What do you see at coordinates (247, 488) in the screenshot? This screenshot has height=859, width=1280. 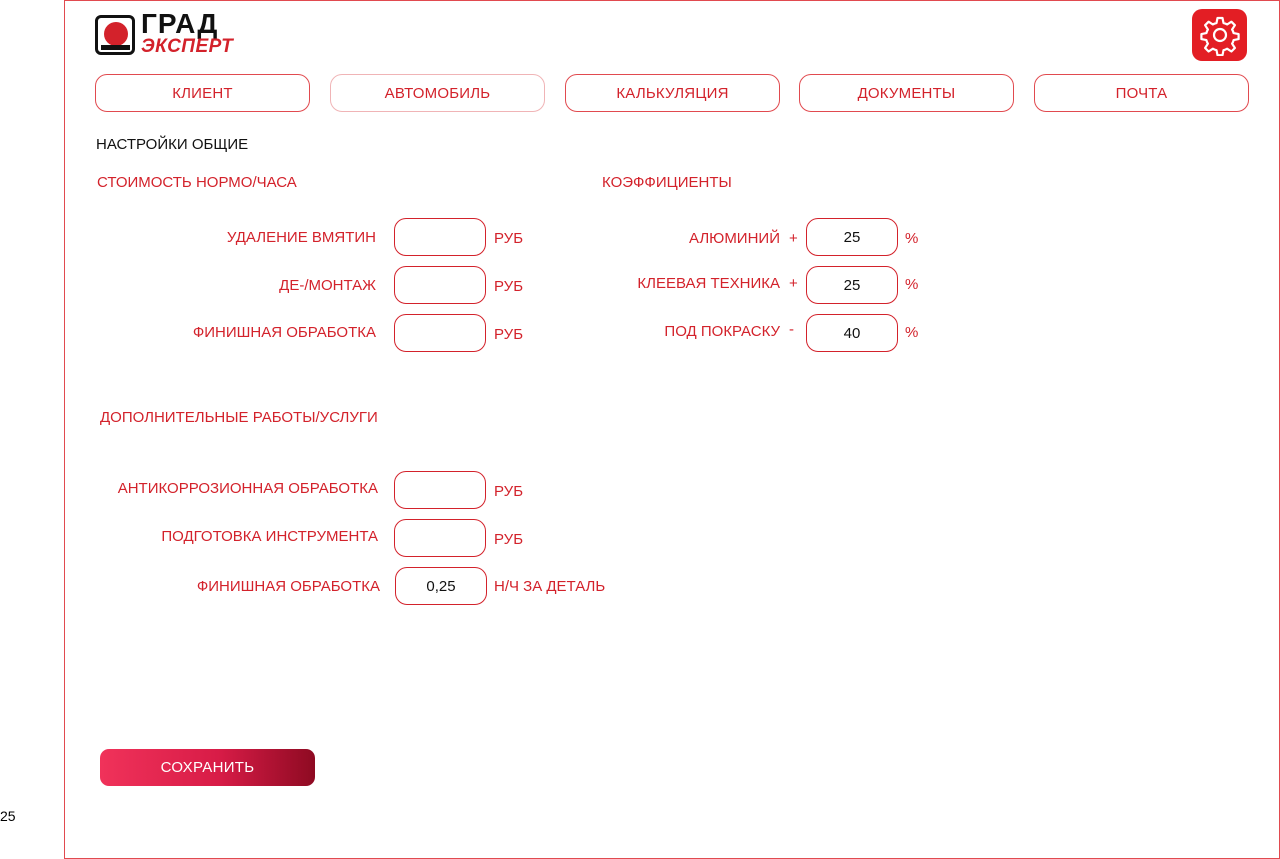 I see `anticorrosion-label: АНТИКОРРОЗИОННАЯ ОБРАБОТКА` at bounding box center [247, 488].